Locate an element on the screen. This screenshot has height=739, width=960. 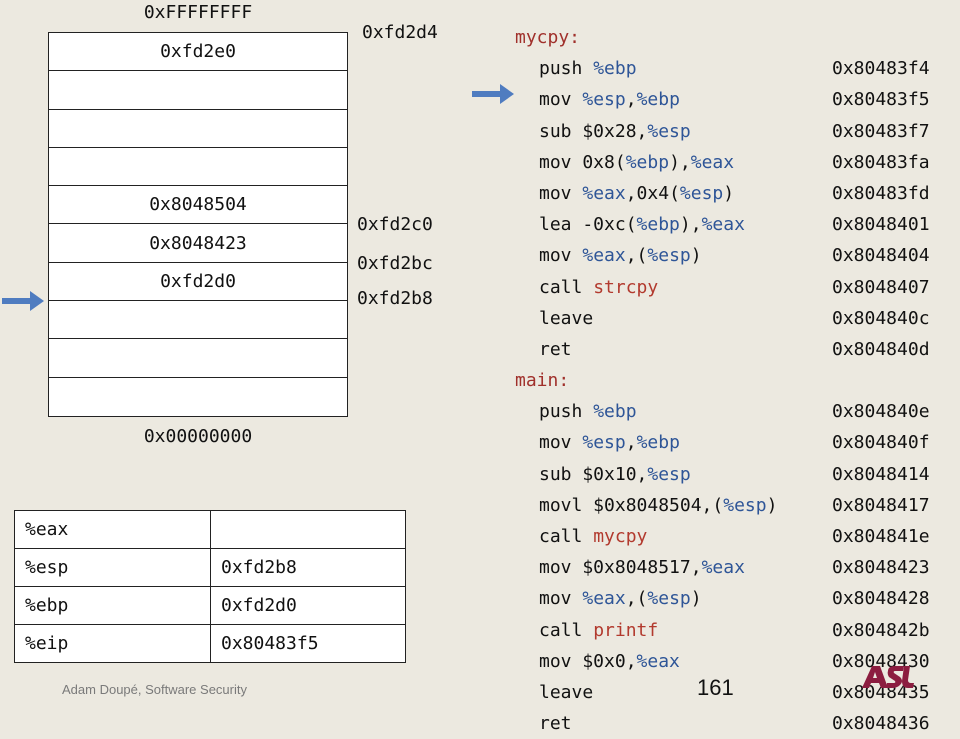
code-line: sub $0x28,%esp 0x80483f7 is located at coordinates (735, 131).